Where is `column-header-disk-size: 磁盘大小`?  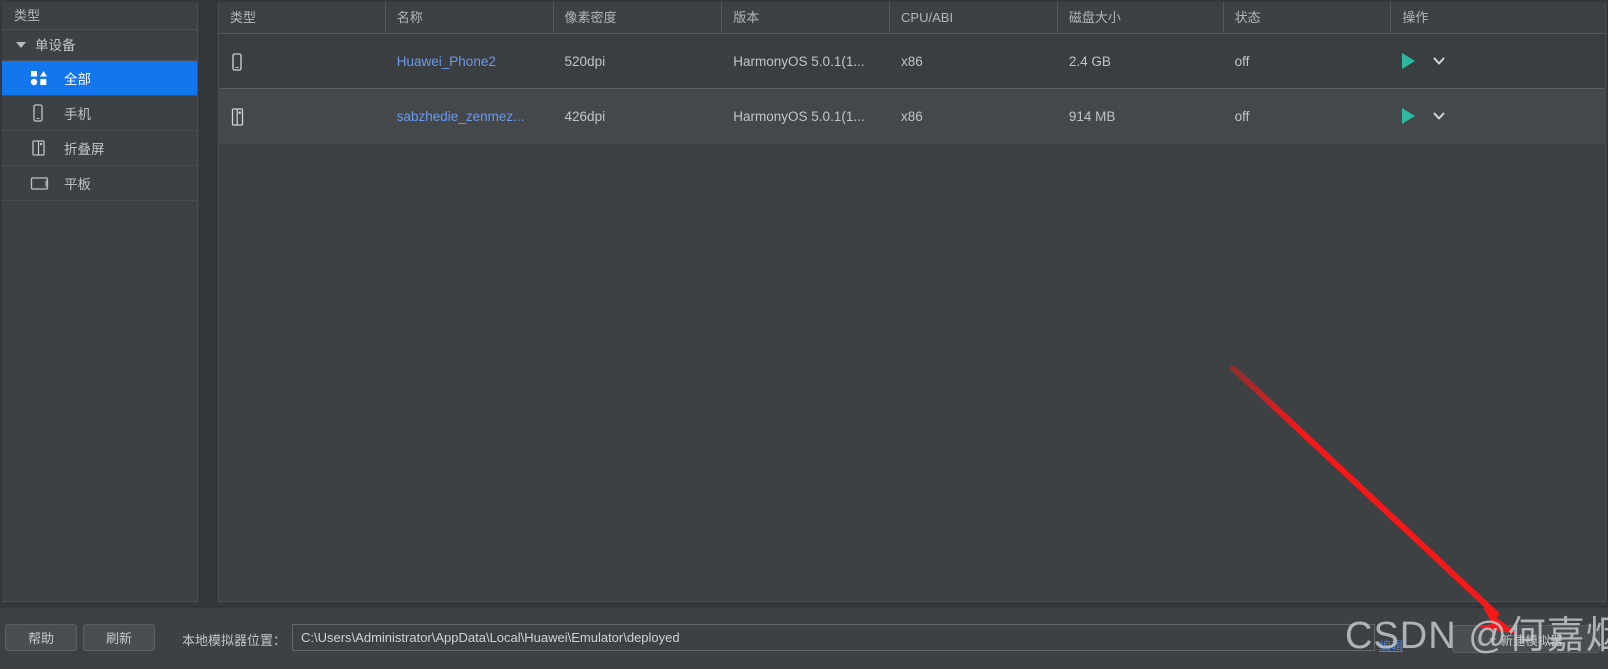
column-header-disk-size: 磁盘大小 is located at coordinates (1141, 17).